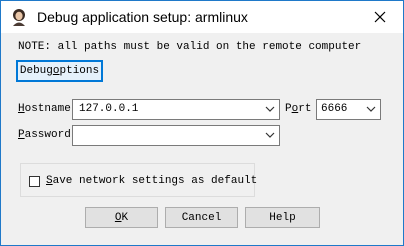  I want to click on ok-accel: O, so click(118, 217).